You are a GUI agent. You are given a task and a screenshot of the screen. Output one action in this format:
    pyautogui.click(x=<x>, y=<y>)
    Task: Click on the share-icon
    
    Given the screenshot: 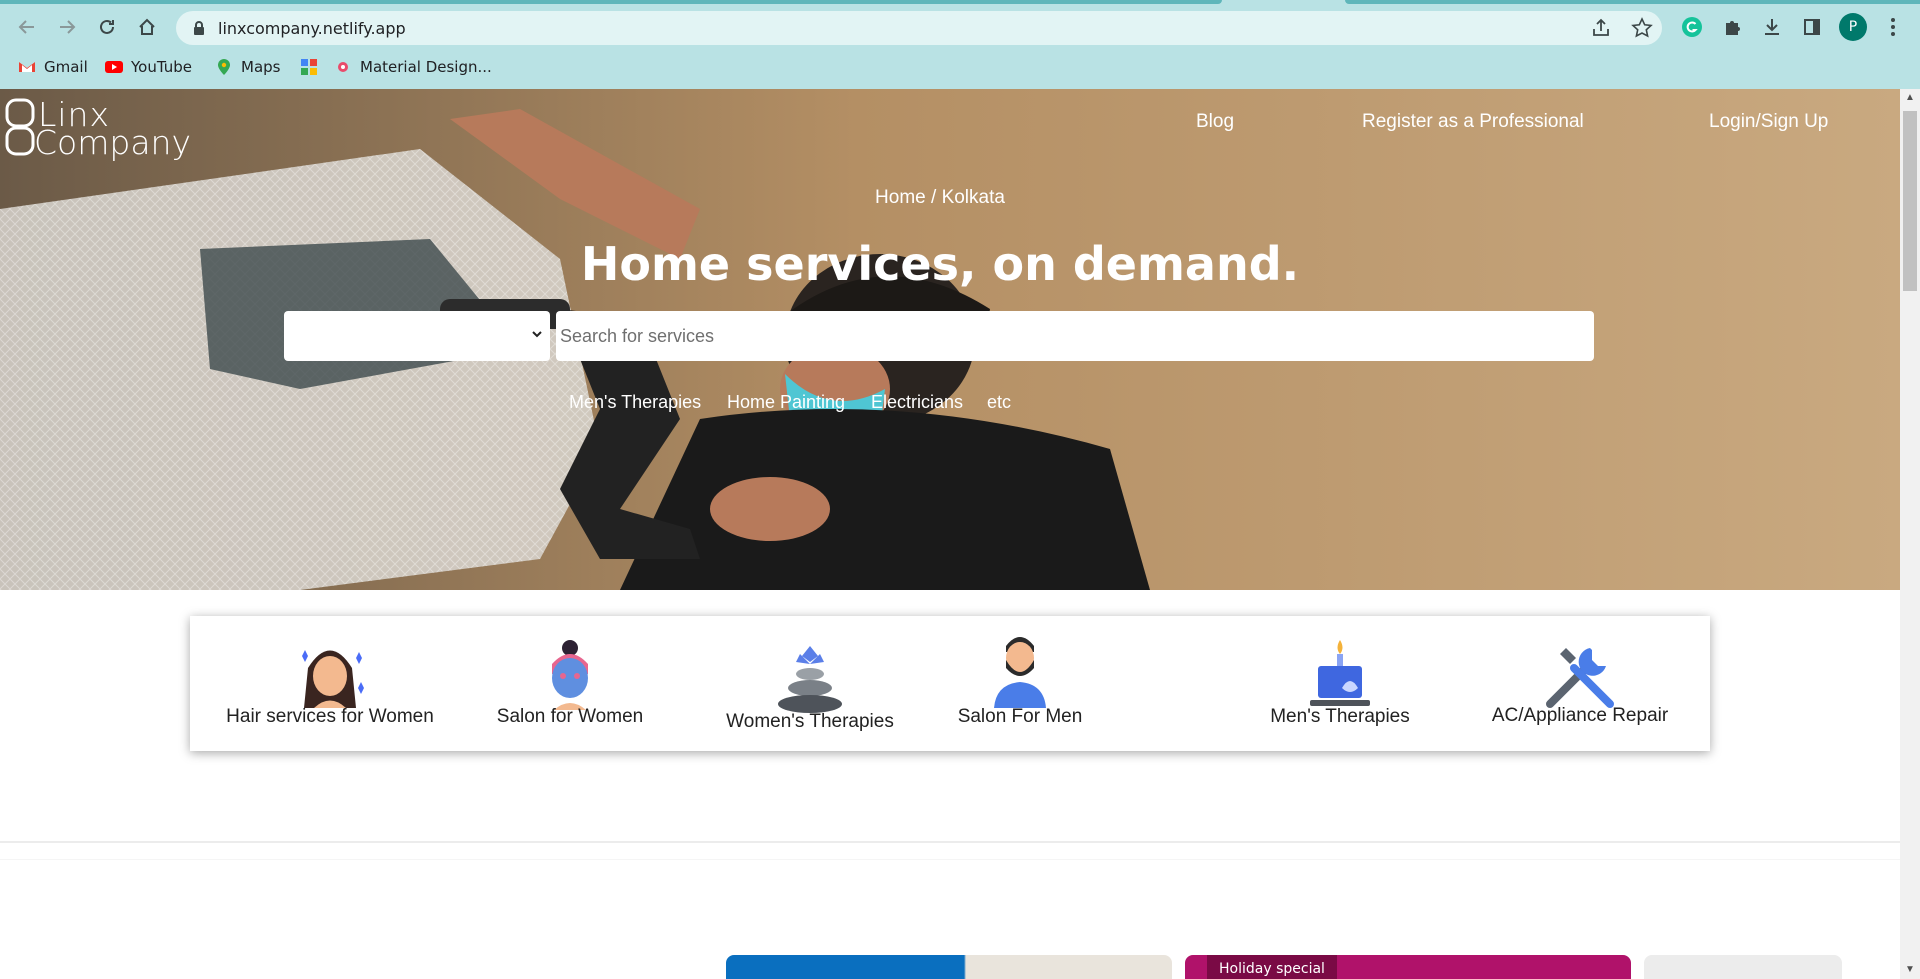 What is the action you would take?
    pyautogui.click(x=1601, y=28)
    